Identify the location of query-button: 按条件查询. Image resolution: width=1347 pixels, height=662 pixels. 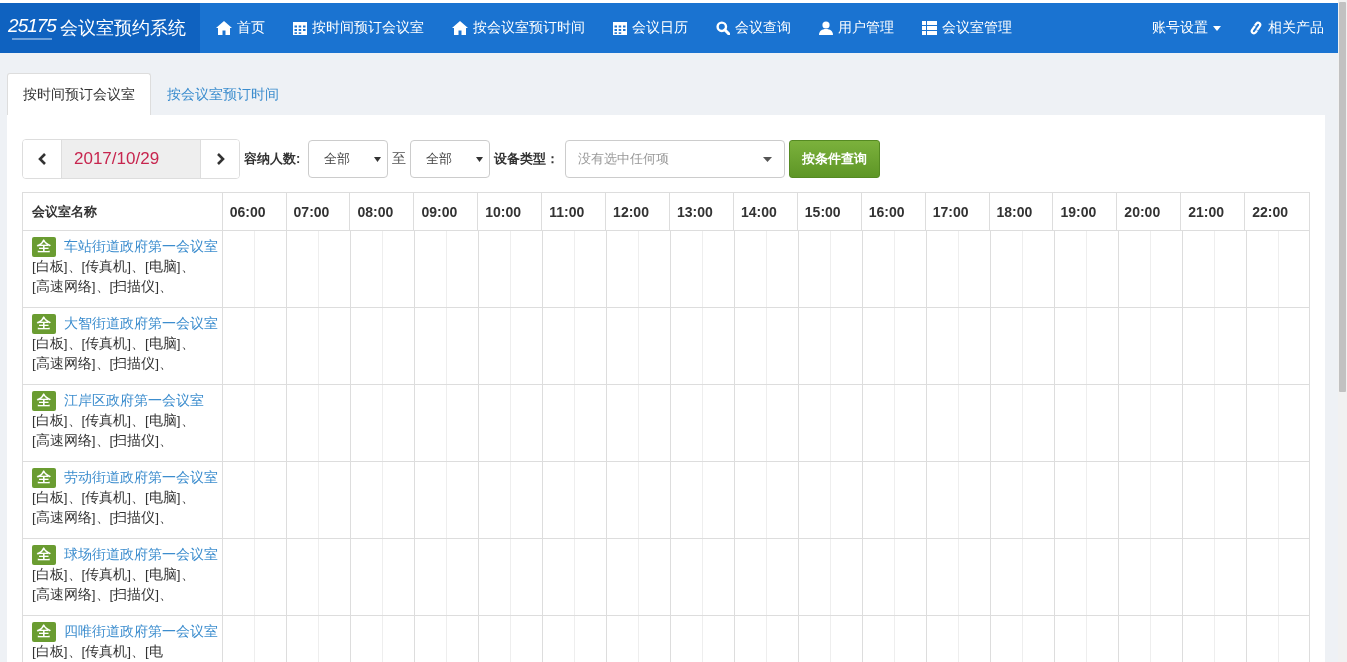
(835, 159).